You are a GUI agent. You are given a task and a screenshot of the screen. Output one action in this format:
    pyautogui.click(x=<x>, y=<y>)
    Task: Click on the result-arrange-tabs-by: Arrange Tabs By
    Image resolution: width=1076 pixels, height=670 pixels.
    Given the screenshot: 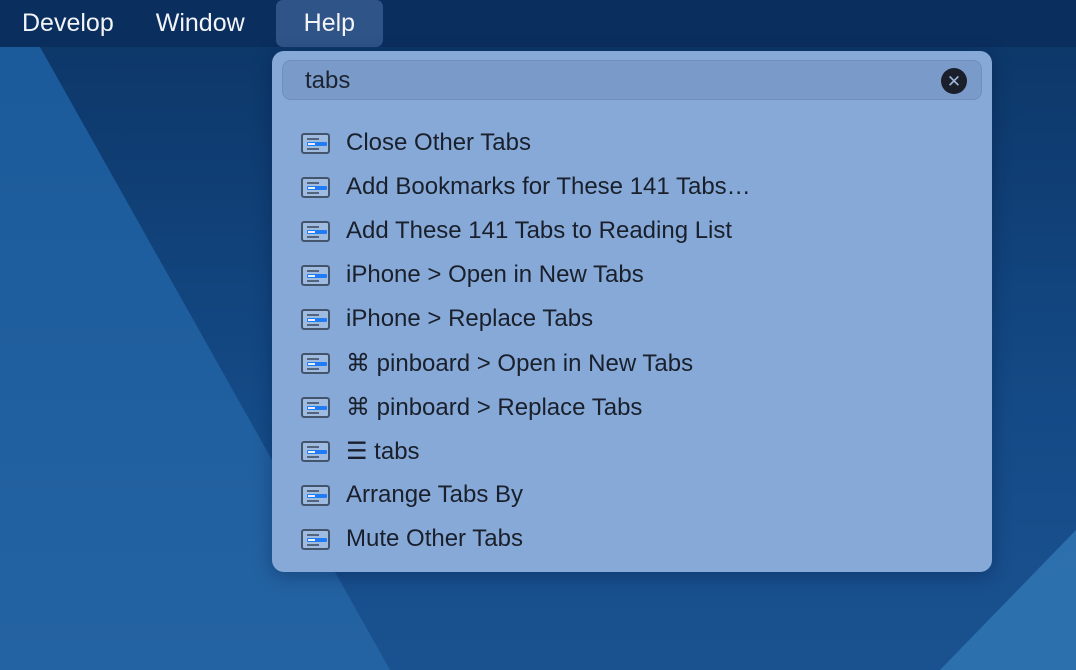 What is the action you would take?
    pyautogui.click(x=632, y=495)
    